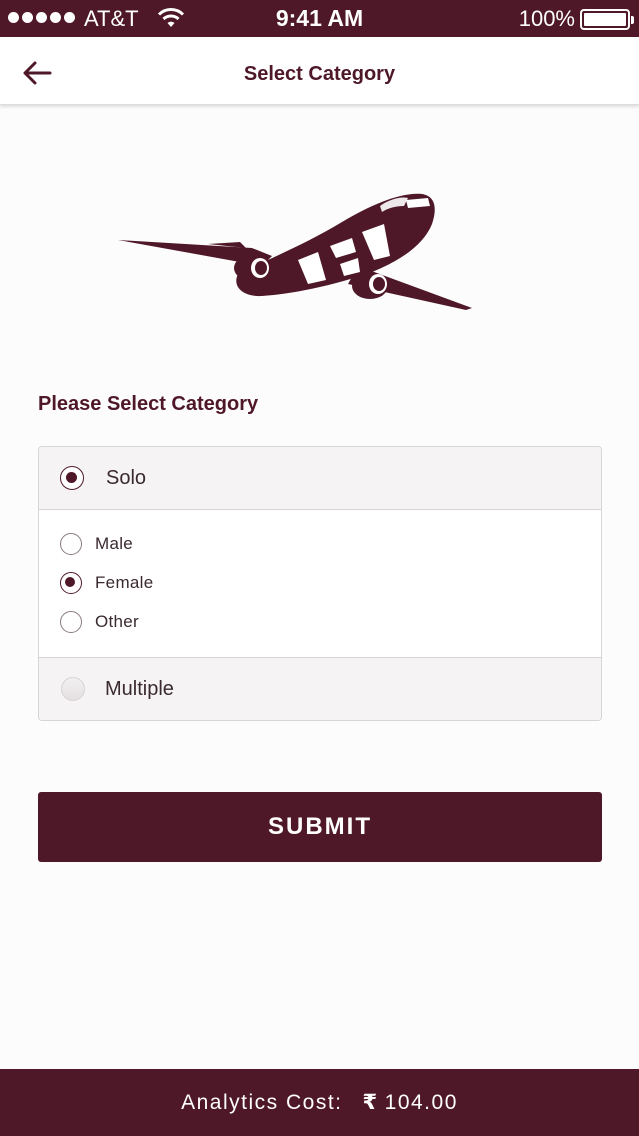  I want to click on rupee-icon: ₹, so click(370, 1102).